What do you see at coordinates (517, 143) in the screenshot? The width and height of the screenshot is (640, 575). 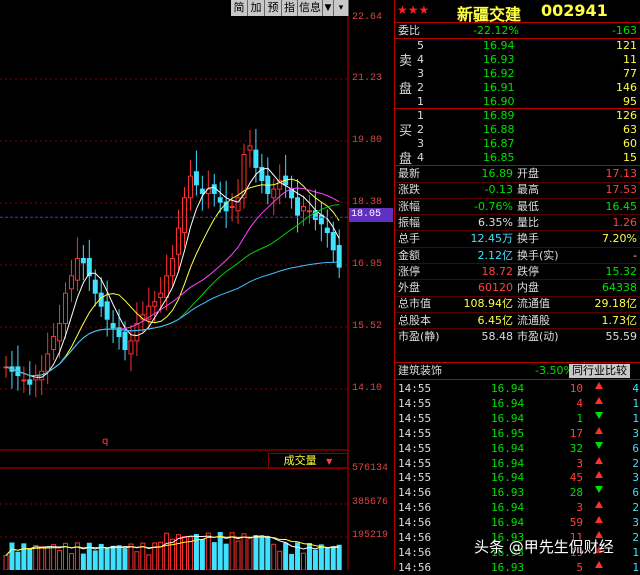 I see `buy-level-row: 3 16.87 60` at bounding box center [517, 143].